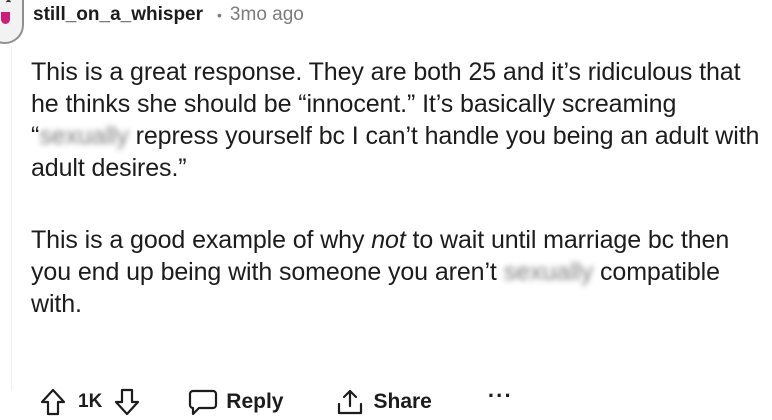  I want to click on share-button: Share, so click(383, 402).